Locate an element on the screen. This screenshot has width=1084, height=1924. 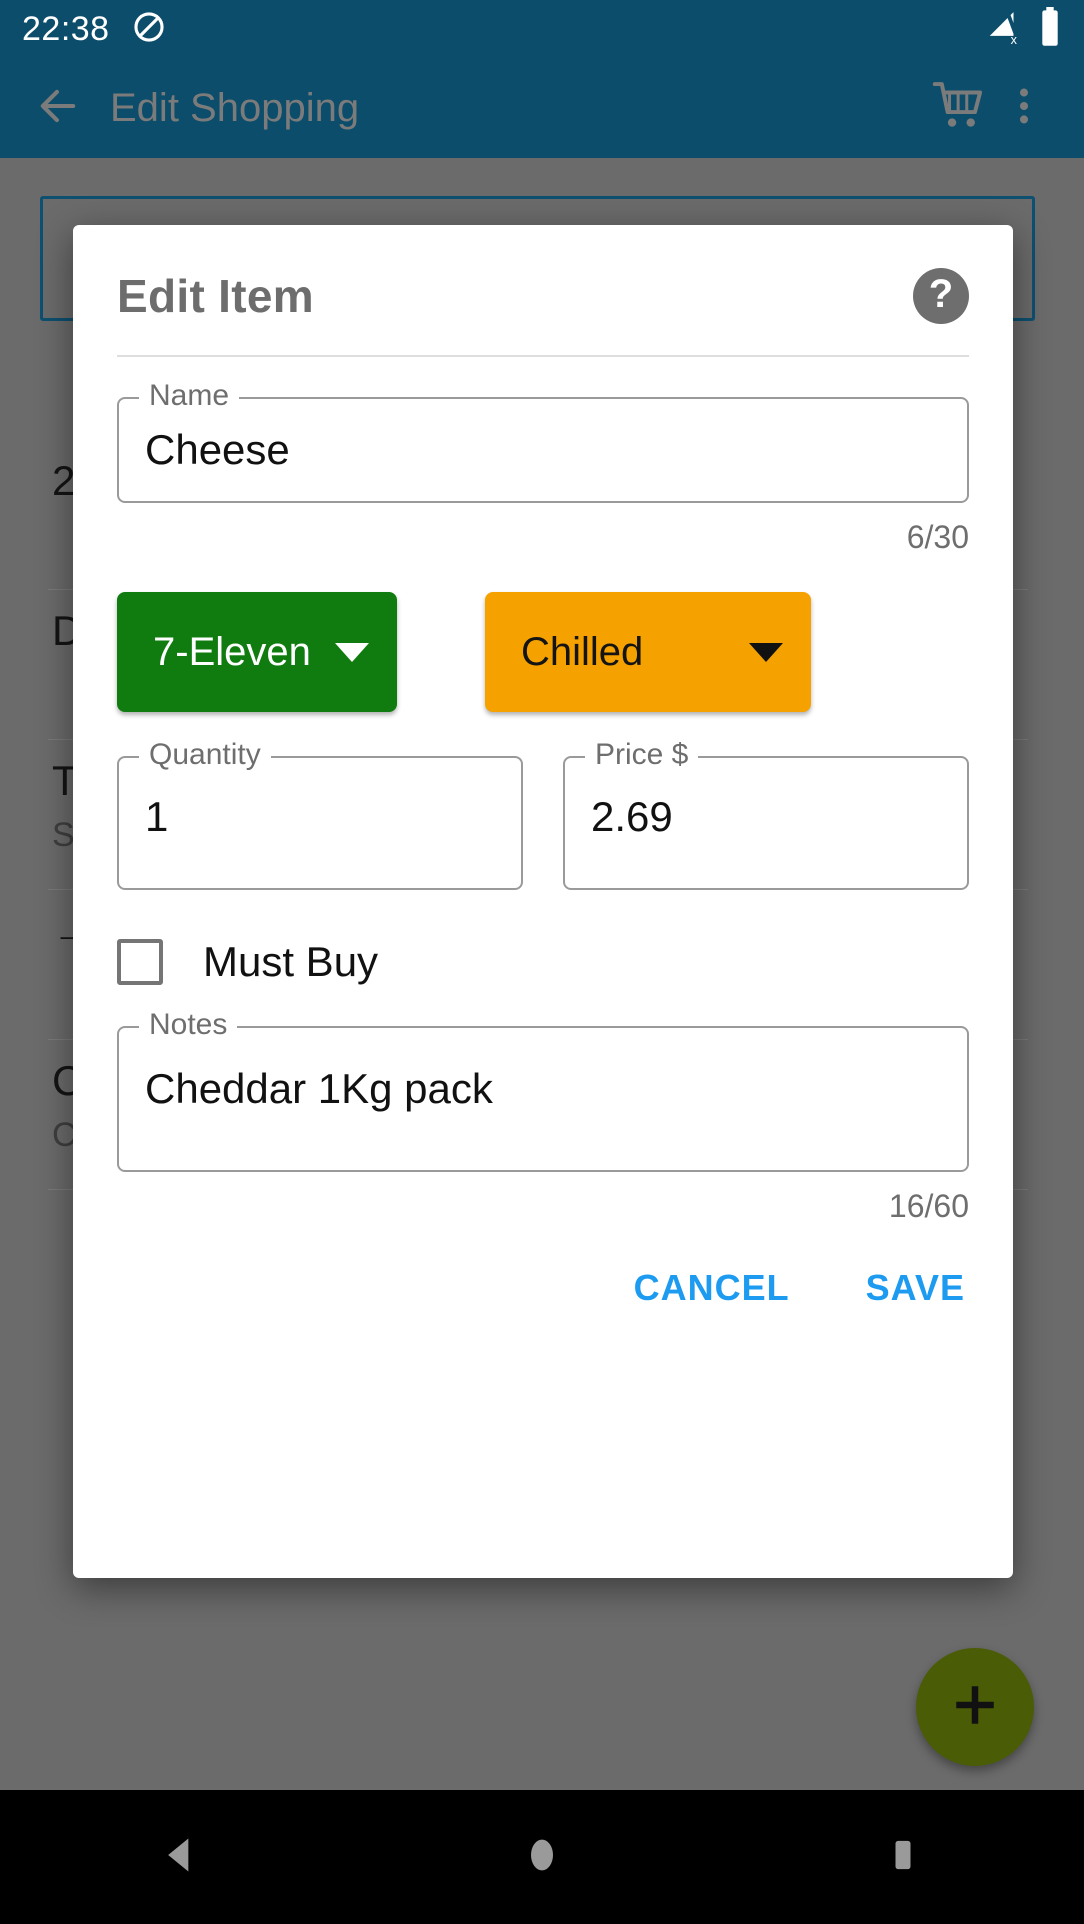
shopping-cart-icon is located at coordinates (960, 108).